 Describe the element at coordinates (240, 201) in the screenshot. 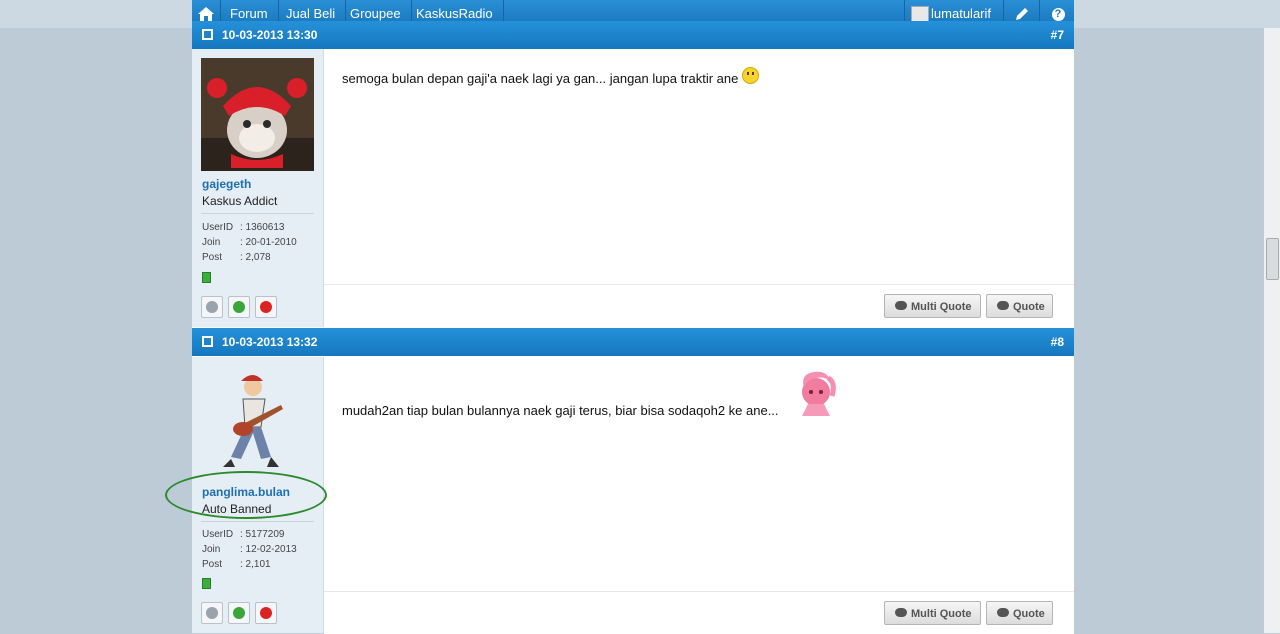

I see `user-title: Kaskus Addict` at that location.